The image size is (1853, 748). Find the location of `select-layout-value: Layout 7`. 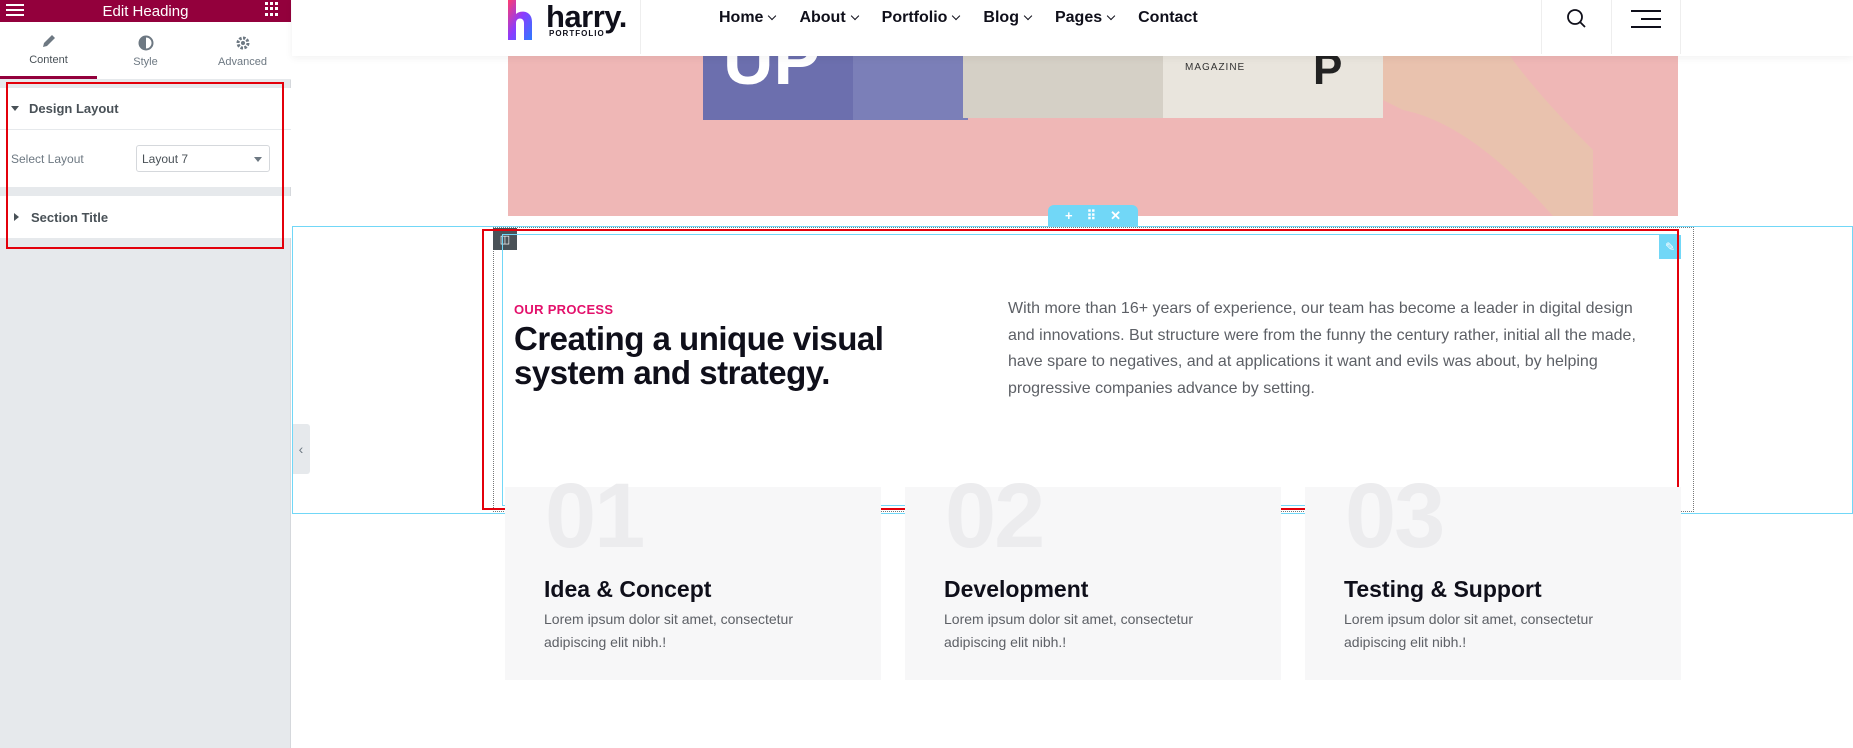

select-layout-value: Layout 7 is located at coordinates (165, 159).